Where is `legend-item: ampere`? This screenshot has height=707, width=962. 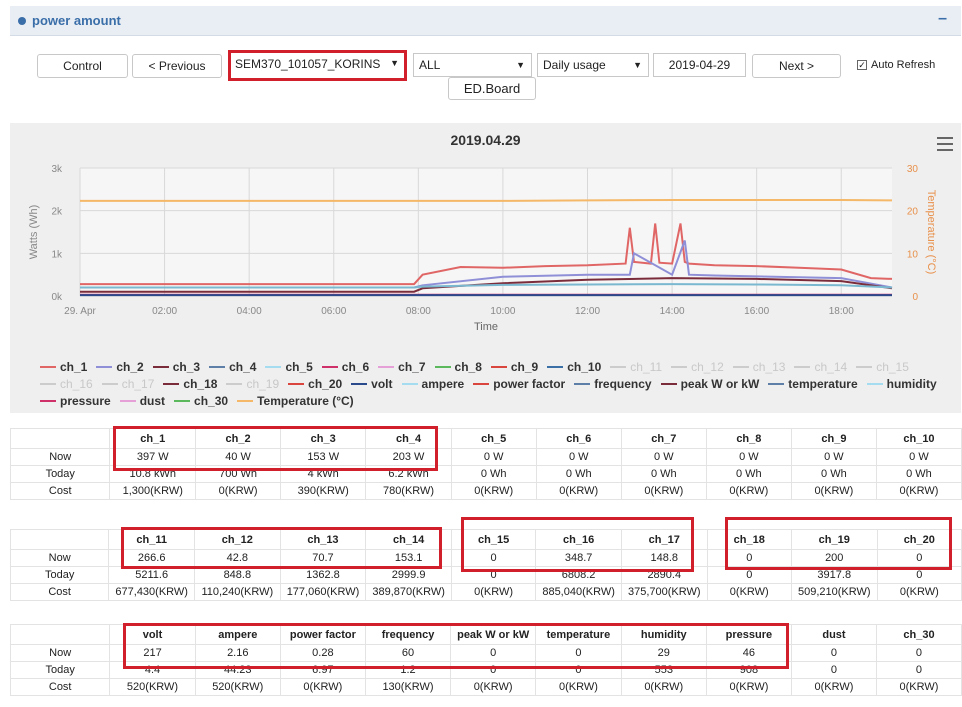 legend-item: ampere is located at coordinates (433, 384).